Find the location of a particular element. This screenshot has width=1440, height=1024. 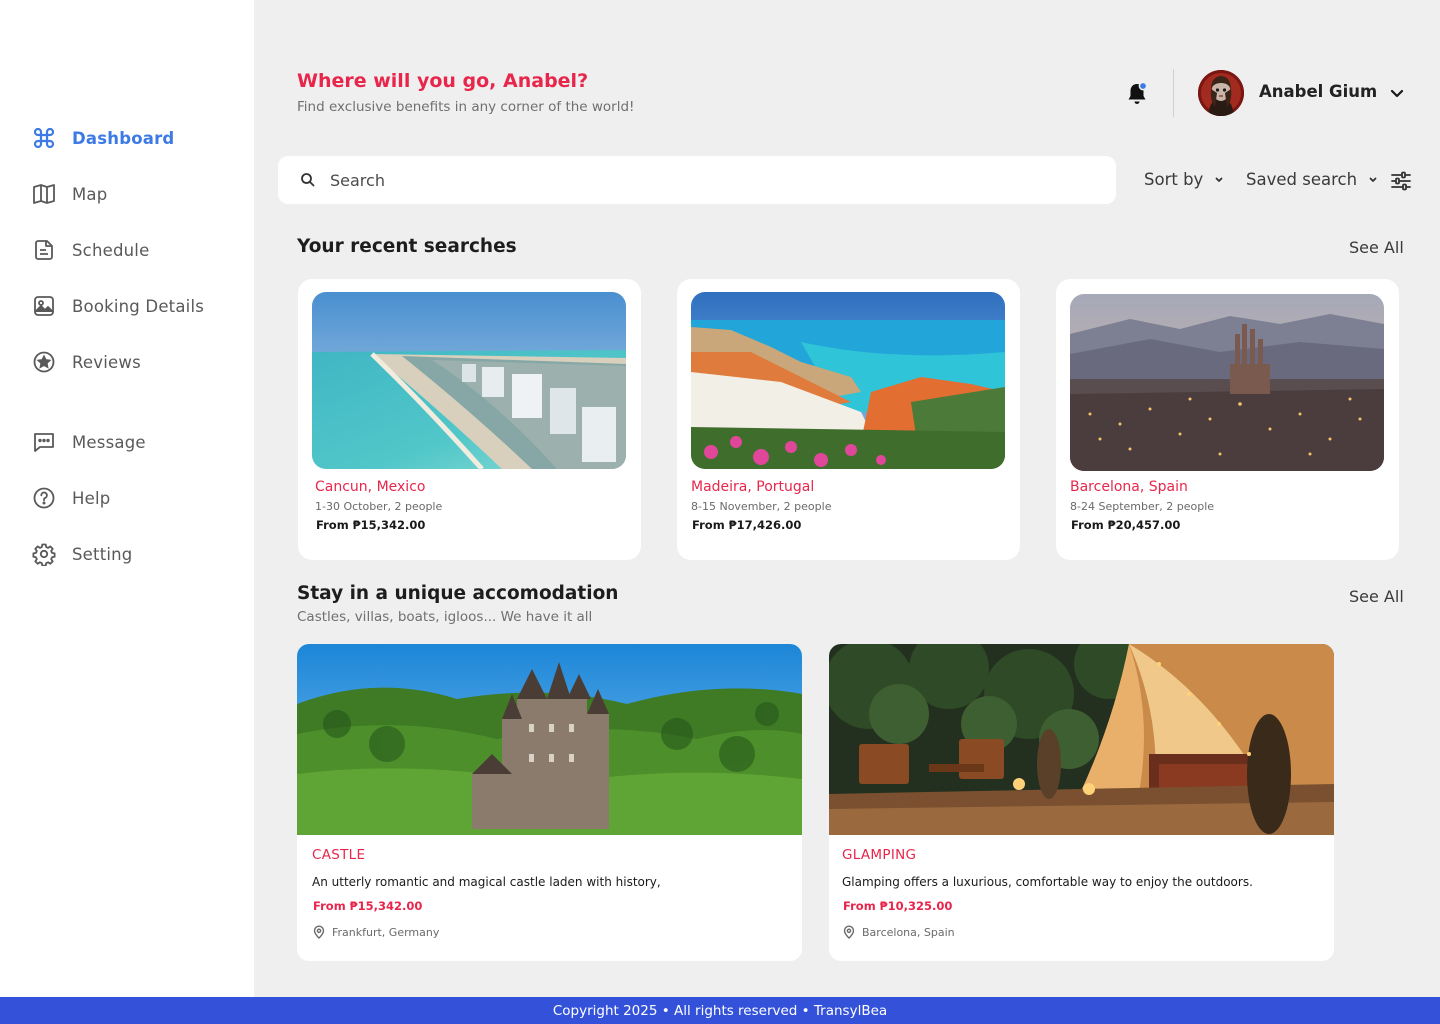

sidebar-item-label: Setting is located at coordinates (102, 554).